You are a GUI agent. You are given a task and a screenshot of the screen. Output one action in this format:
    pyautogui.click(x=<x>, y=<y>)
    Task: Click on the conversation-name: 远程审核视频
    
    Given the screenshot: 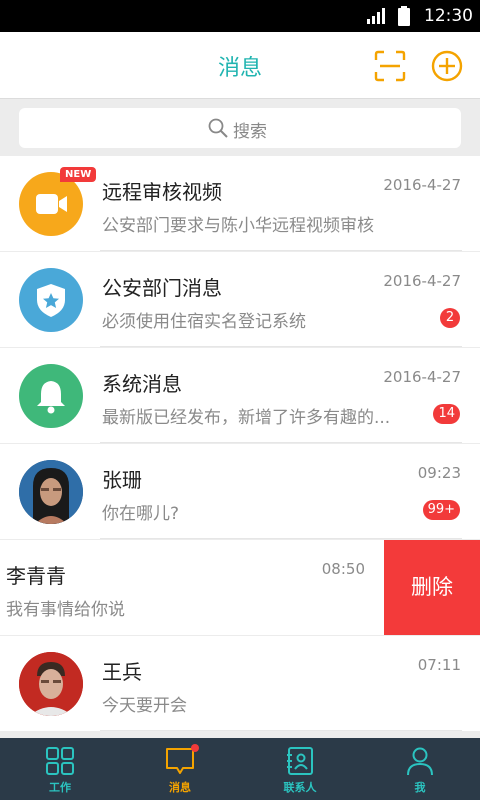 What is the action you would take?
    pyautogui.click(x=162, y=192)
    